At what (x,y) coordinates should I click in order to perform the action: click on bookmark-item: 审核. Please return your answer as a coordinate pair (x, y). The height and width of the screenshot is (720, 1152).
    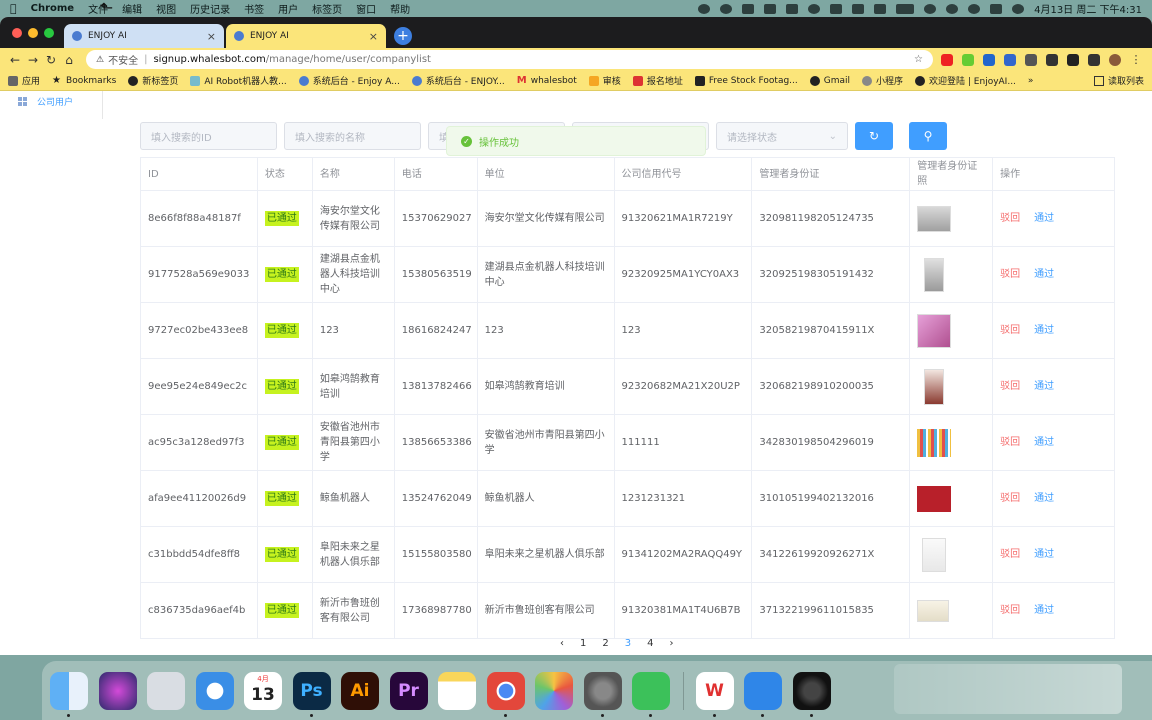
    Looking at the image, I should click on (604, 80).